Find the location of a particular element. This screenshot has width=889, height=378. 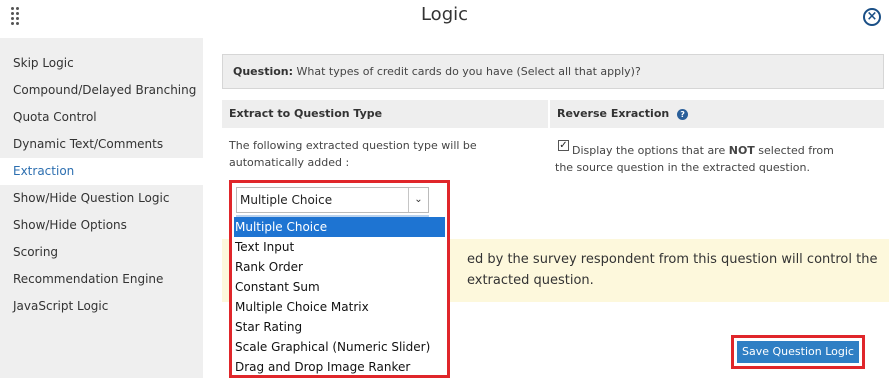

sidebar-item-recommendation-engine: Recommendation Engine is located at coordinates (101, 279).